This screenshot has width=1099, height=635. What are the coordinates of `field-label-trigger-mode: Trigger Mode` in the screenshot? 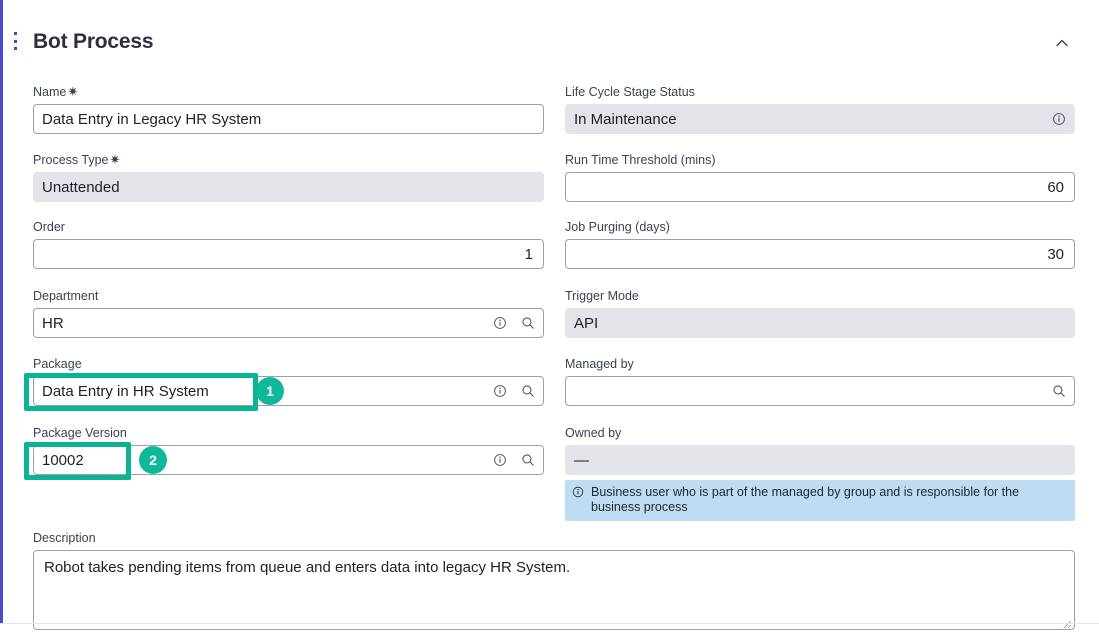 It's located at (602, 296).